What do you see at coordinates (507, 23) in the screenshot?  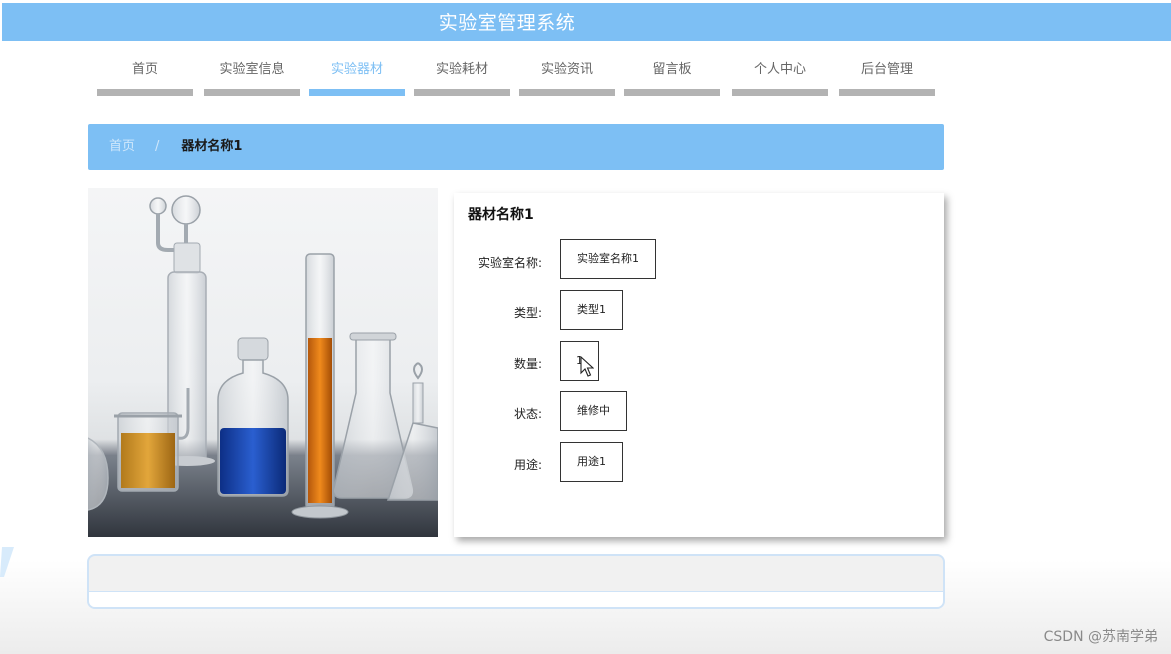 I see `site-title: 实验室管理系统` at bounding box center [507, 23].